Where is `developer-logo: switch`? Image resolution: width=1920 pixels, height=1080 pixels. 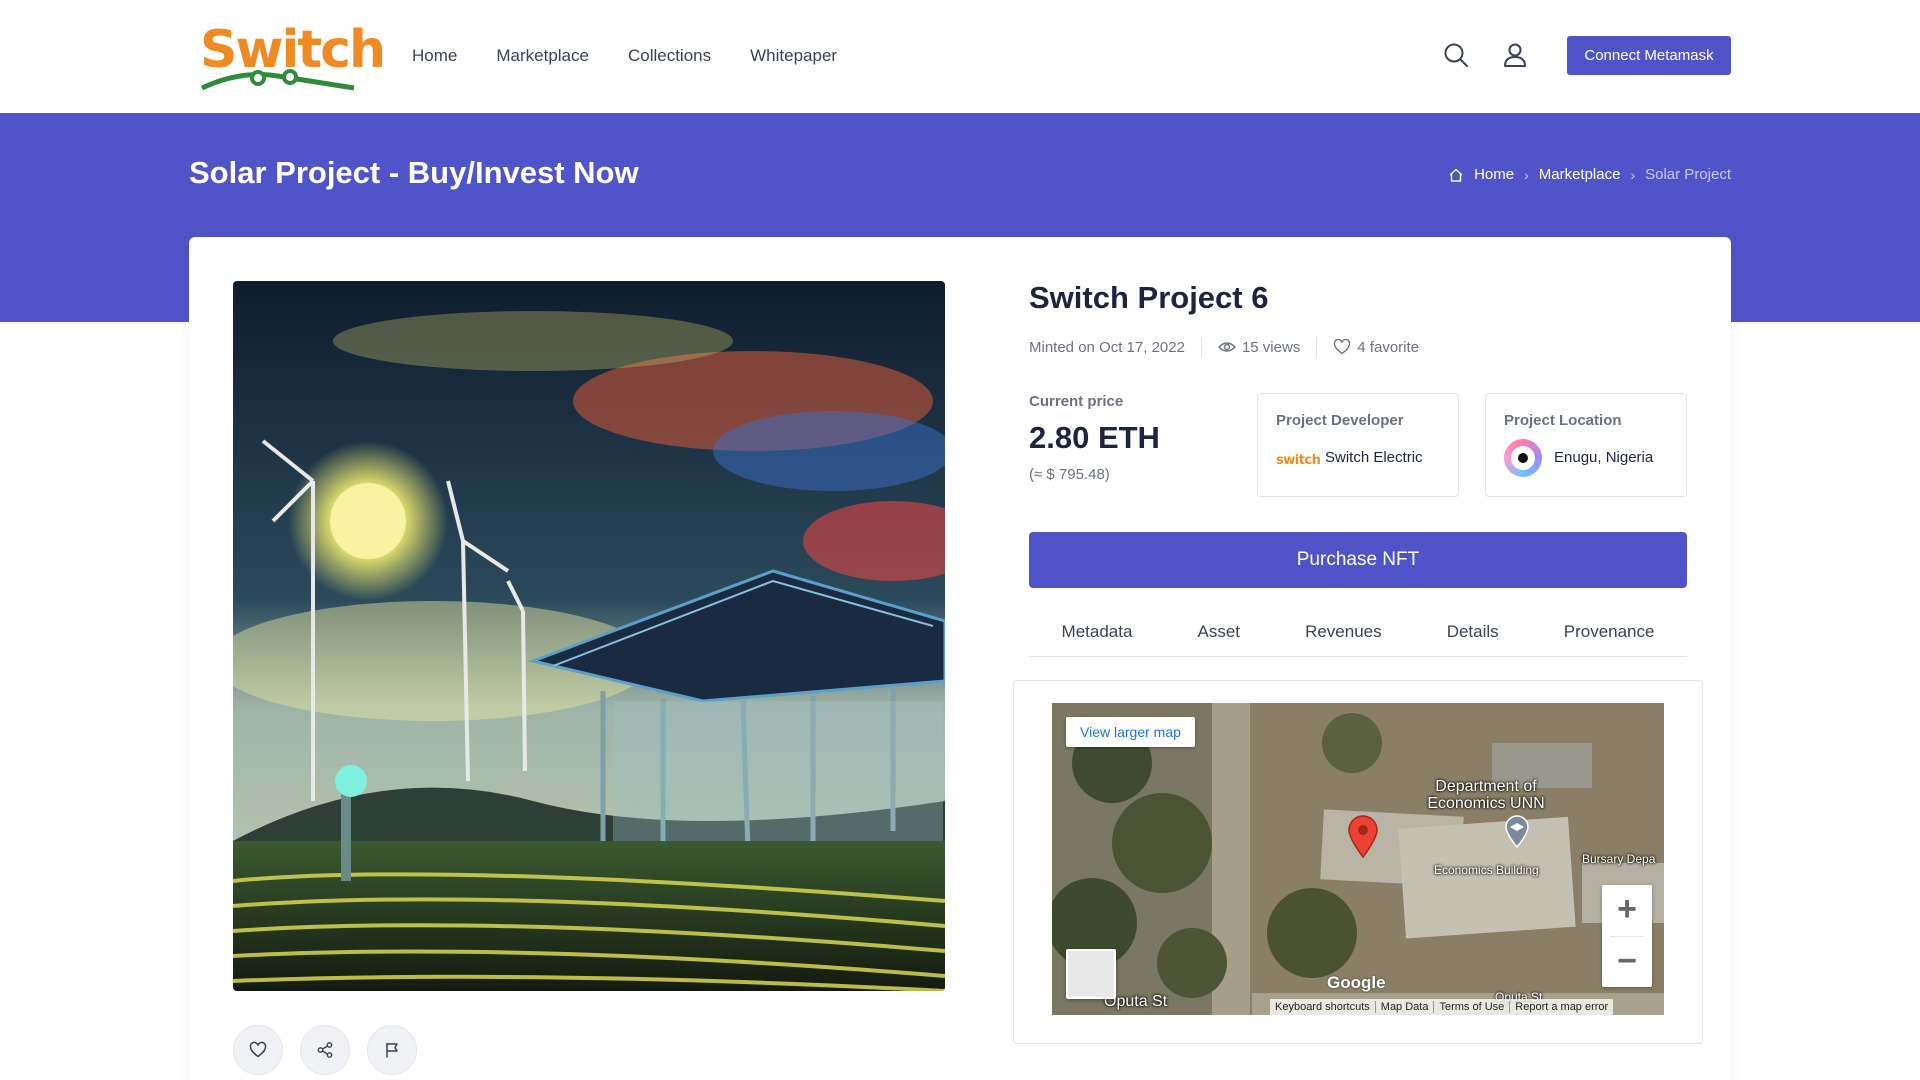
developer-logo: switch is located at coordinates (1298, 460).